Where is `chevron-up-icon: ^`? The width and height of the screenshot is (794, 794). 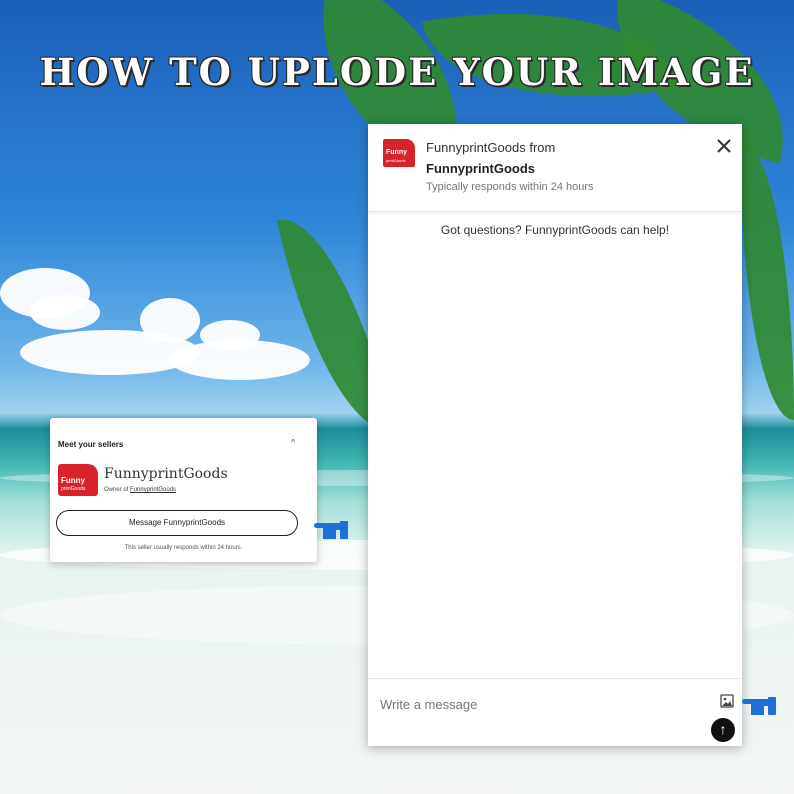 chevron-up-icon: ^ is located at coordinates (293, 442).